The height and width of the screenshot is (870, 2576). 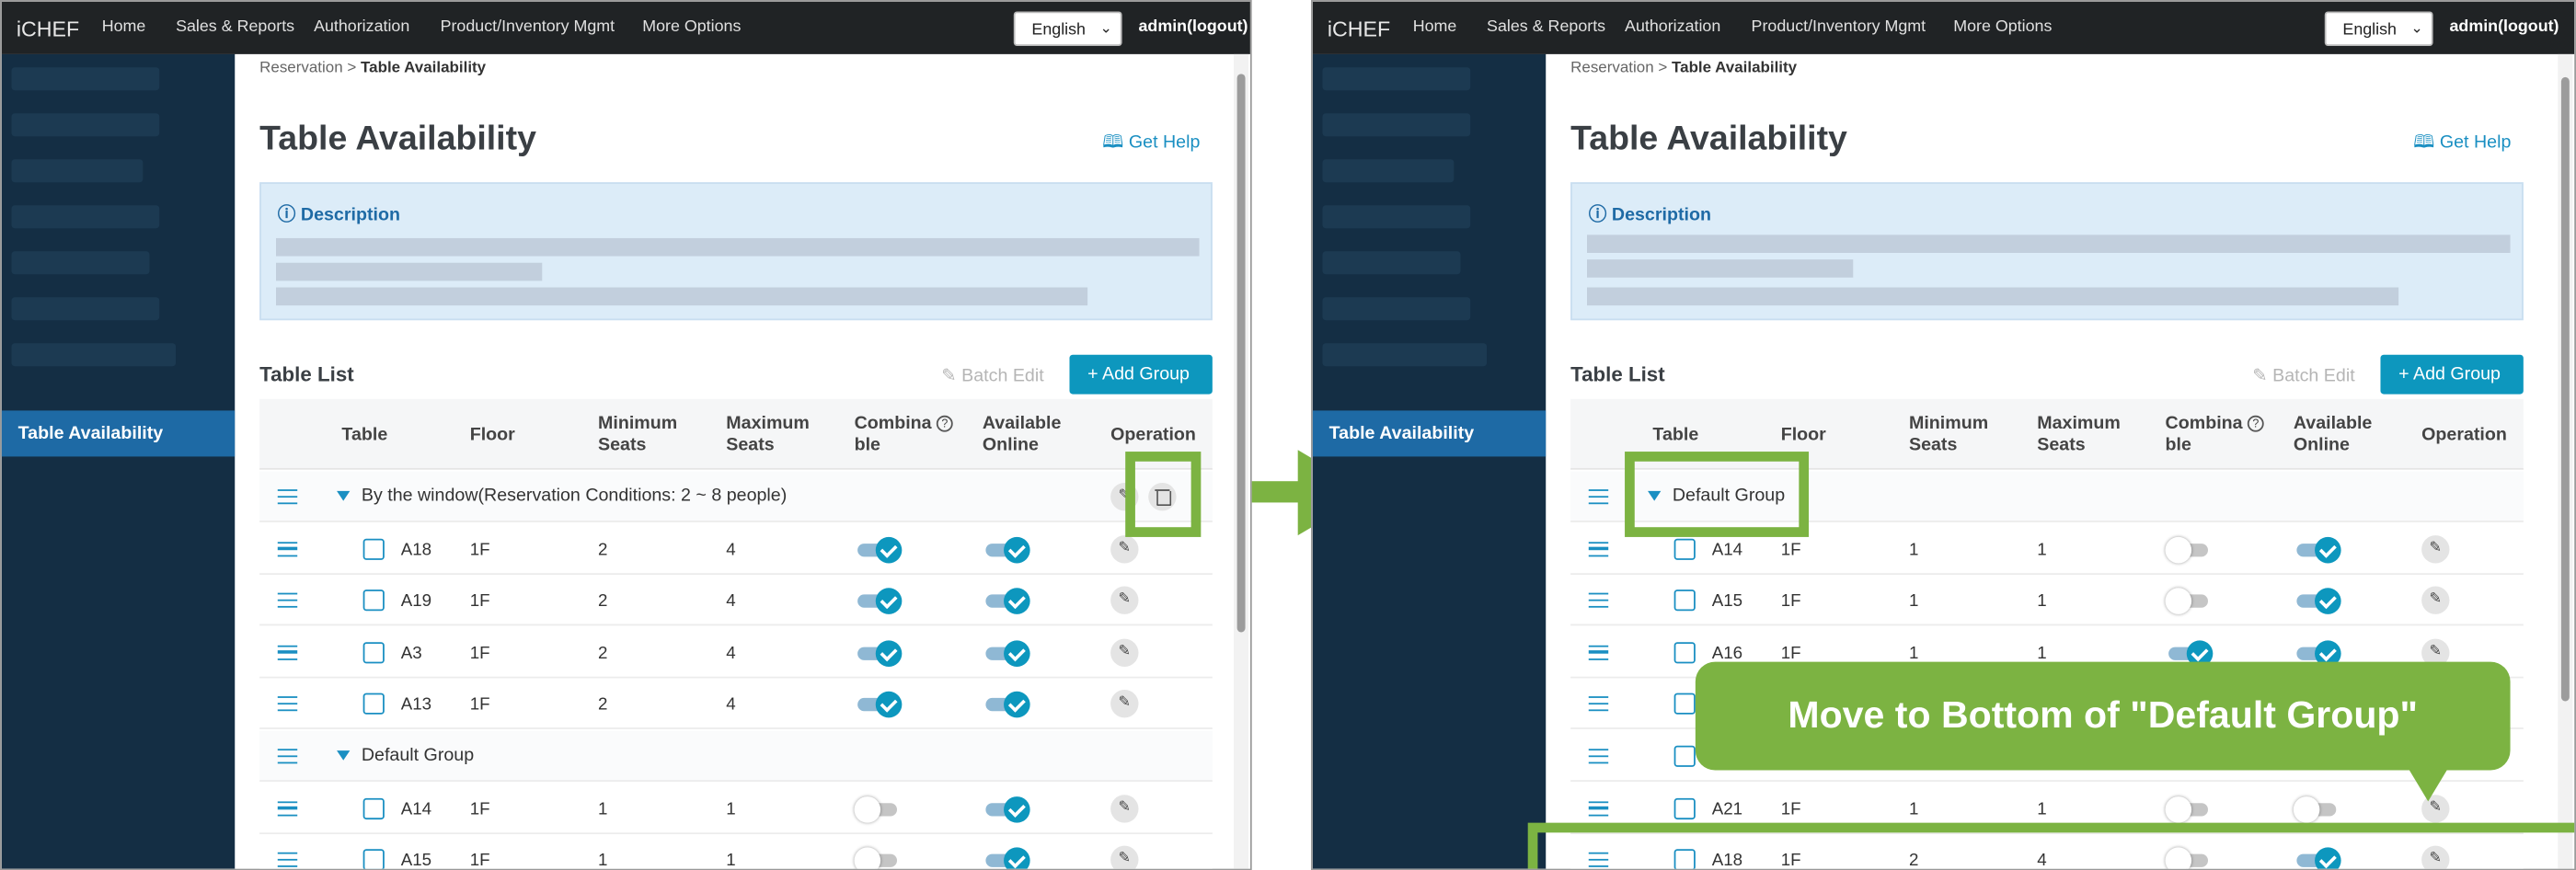 I want to click on table-row: A19 1F 2 4 ✎, so click(x=736, y=600).